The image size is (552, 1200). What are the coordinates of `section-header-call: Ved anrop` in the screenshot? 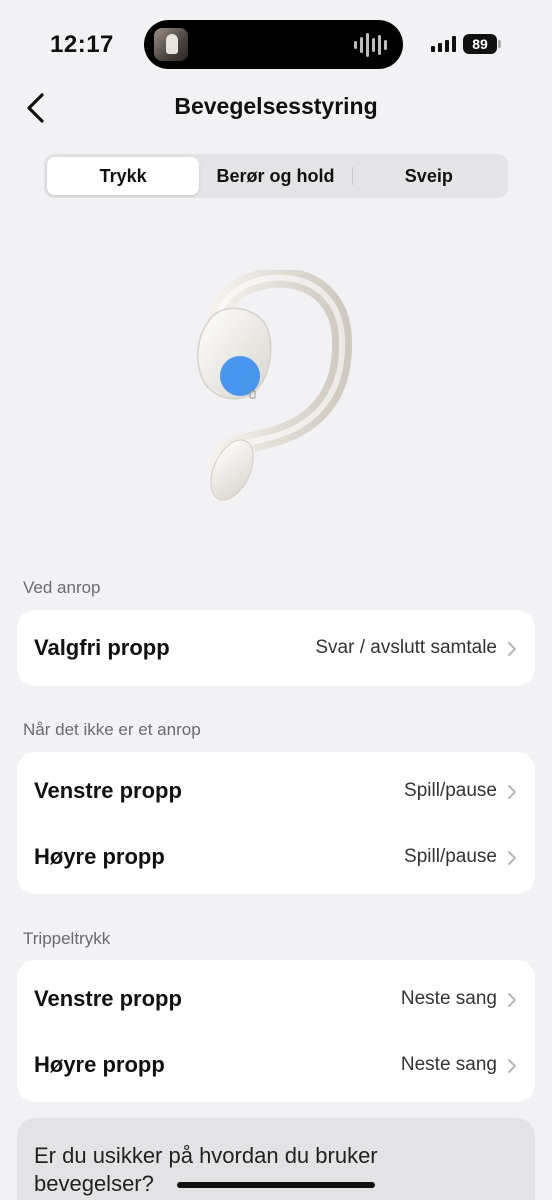 It's located at (62, 587).